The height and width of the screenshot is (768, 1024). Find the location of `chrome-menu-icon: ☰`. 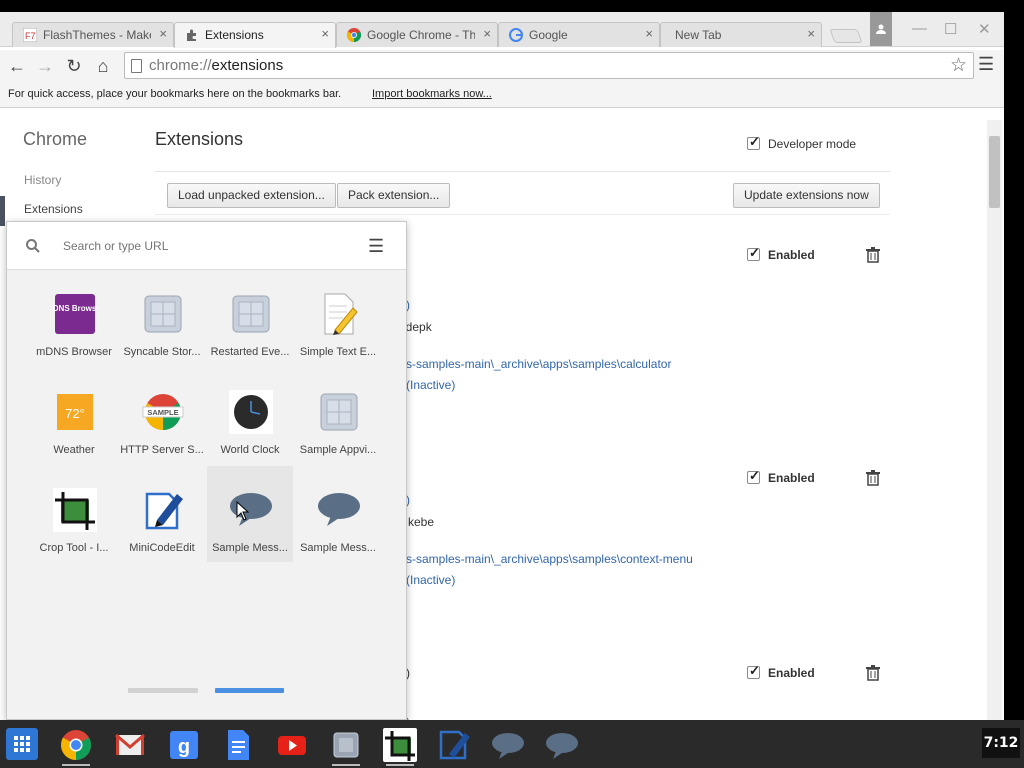

chrome-menu-icon: ☰ is located at coordinates (986, 64).